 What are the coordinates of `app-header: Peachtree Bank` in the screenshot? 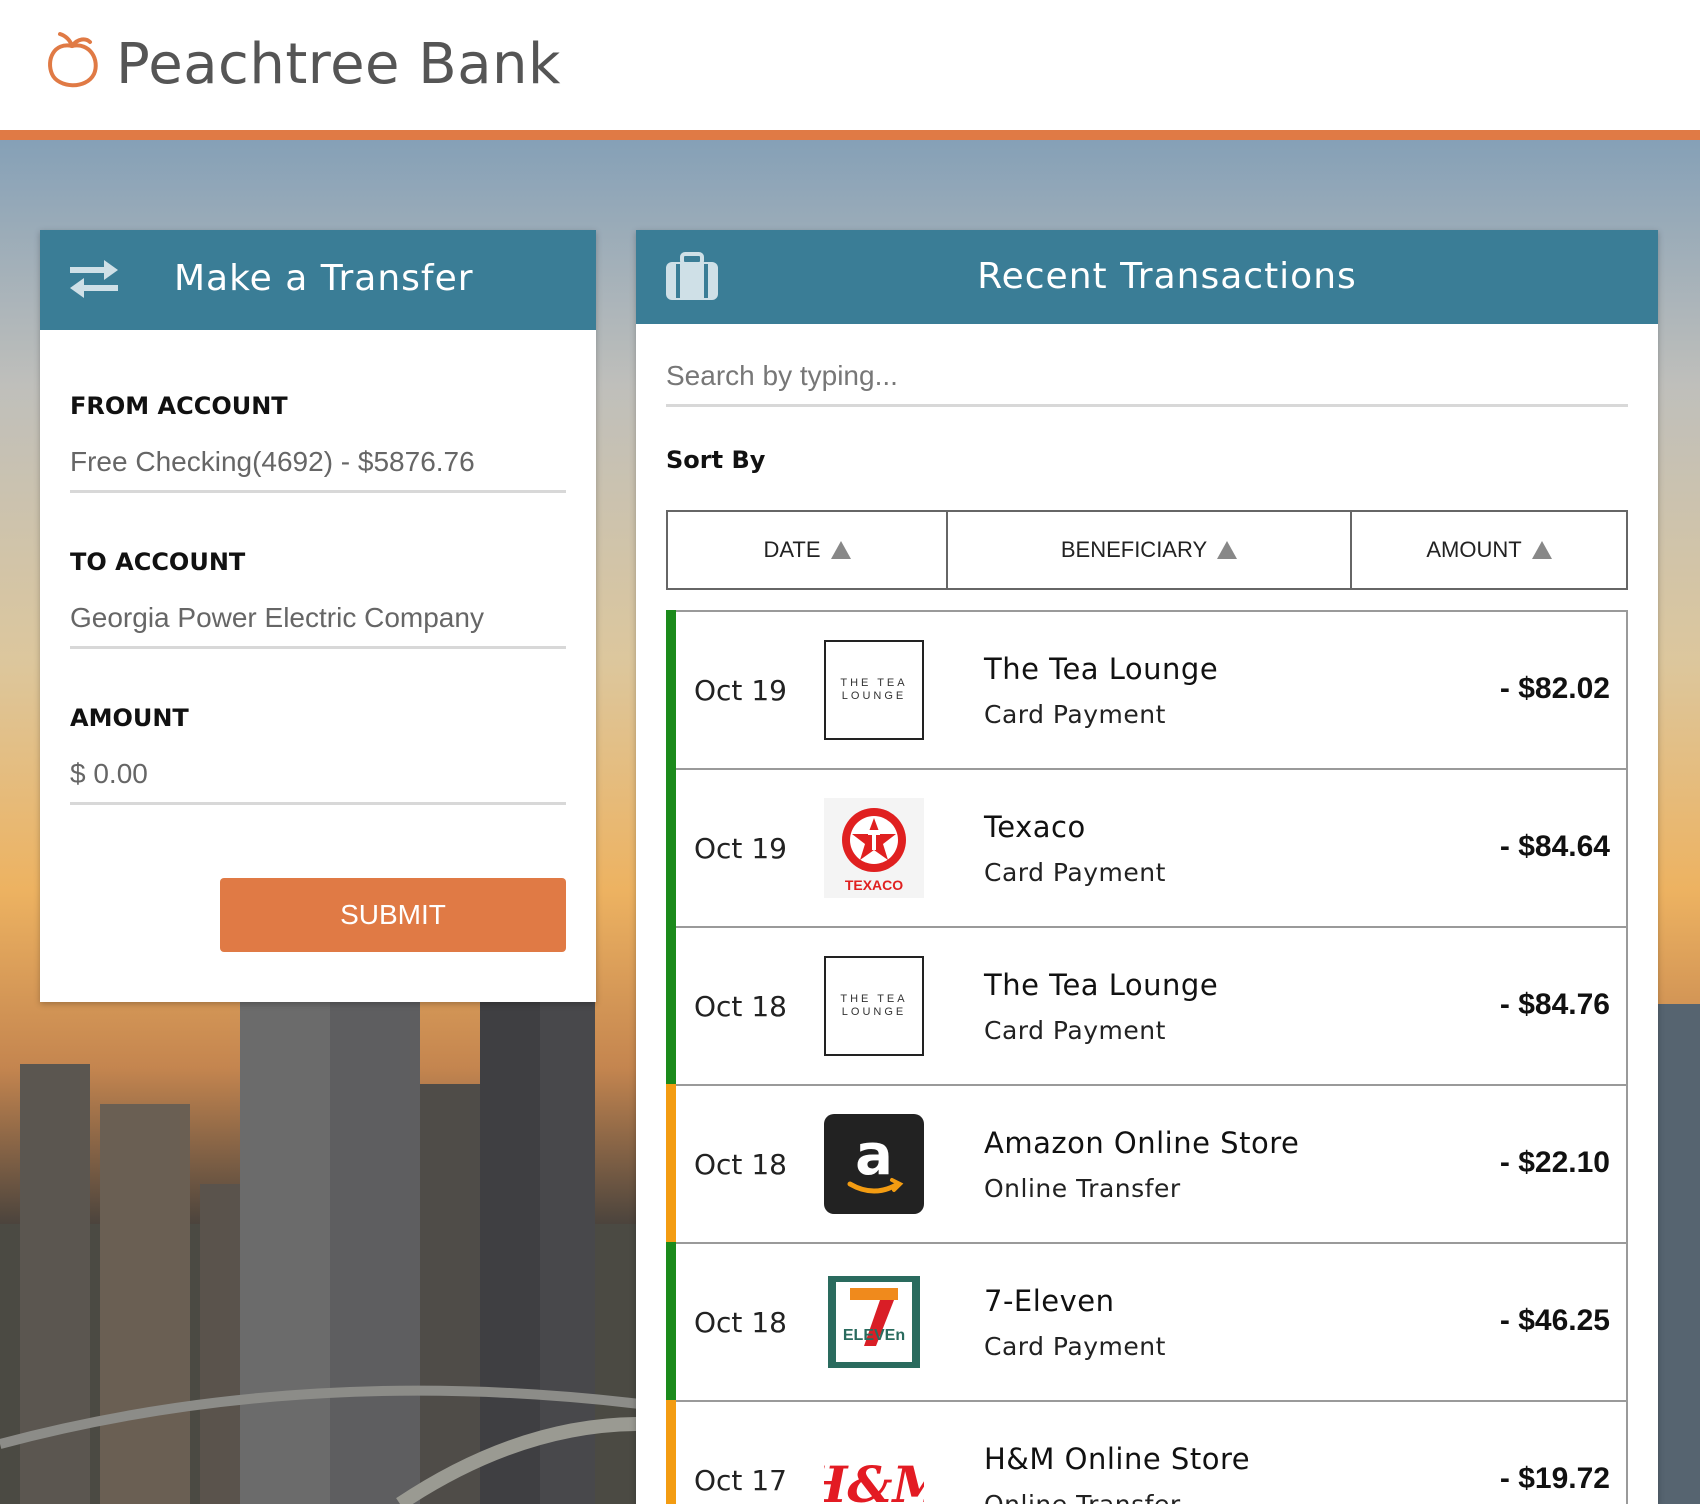 It's located at (850, 70).